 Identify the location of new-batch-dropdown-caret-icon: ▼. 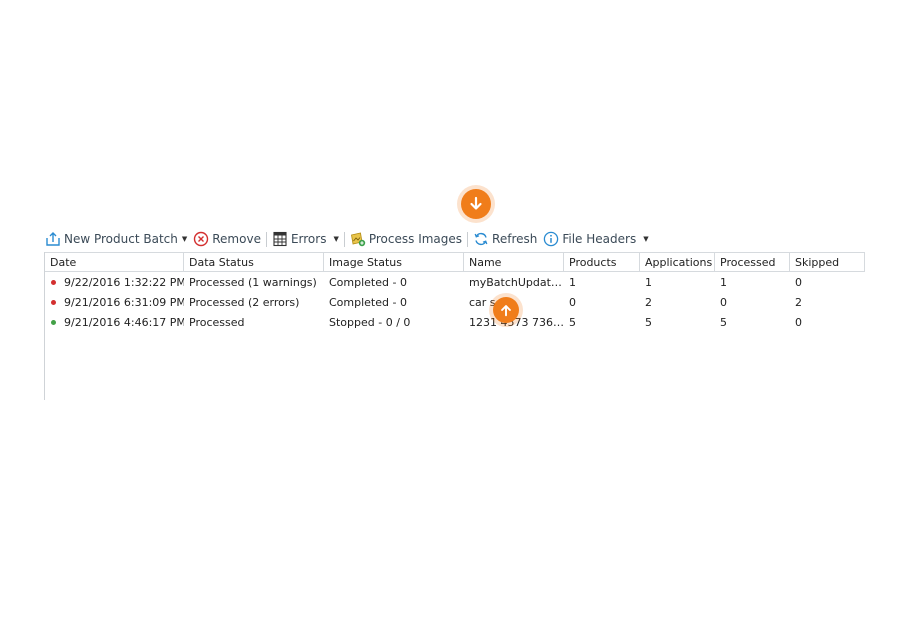
(184, 239).